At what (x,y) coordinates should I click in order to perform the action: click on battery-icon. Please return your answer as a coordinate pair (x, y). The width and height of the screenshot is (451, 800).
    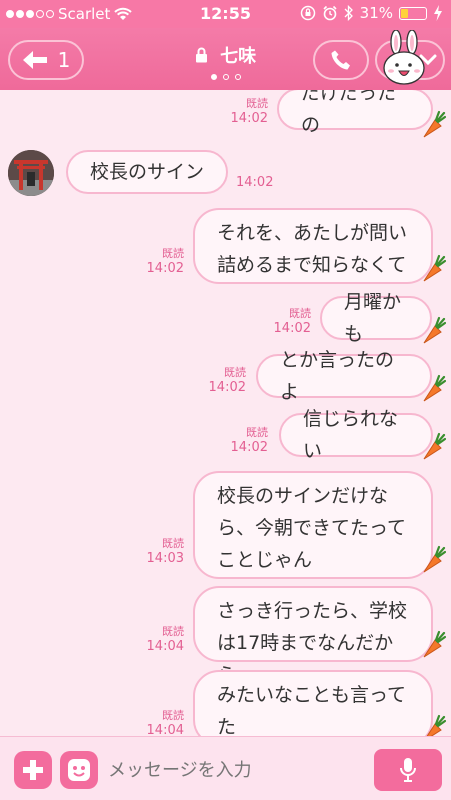
    Looking at the image, I should click on (413, 13).